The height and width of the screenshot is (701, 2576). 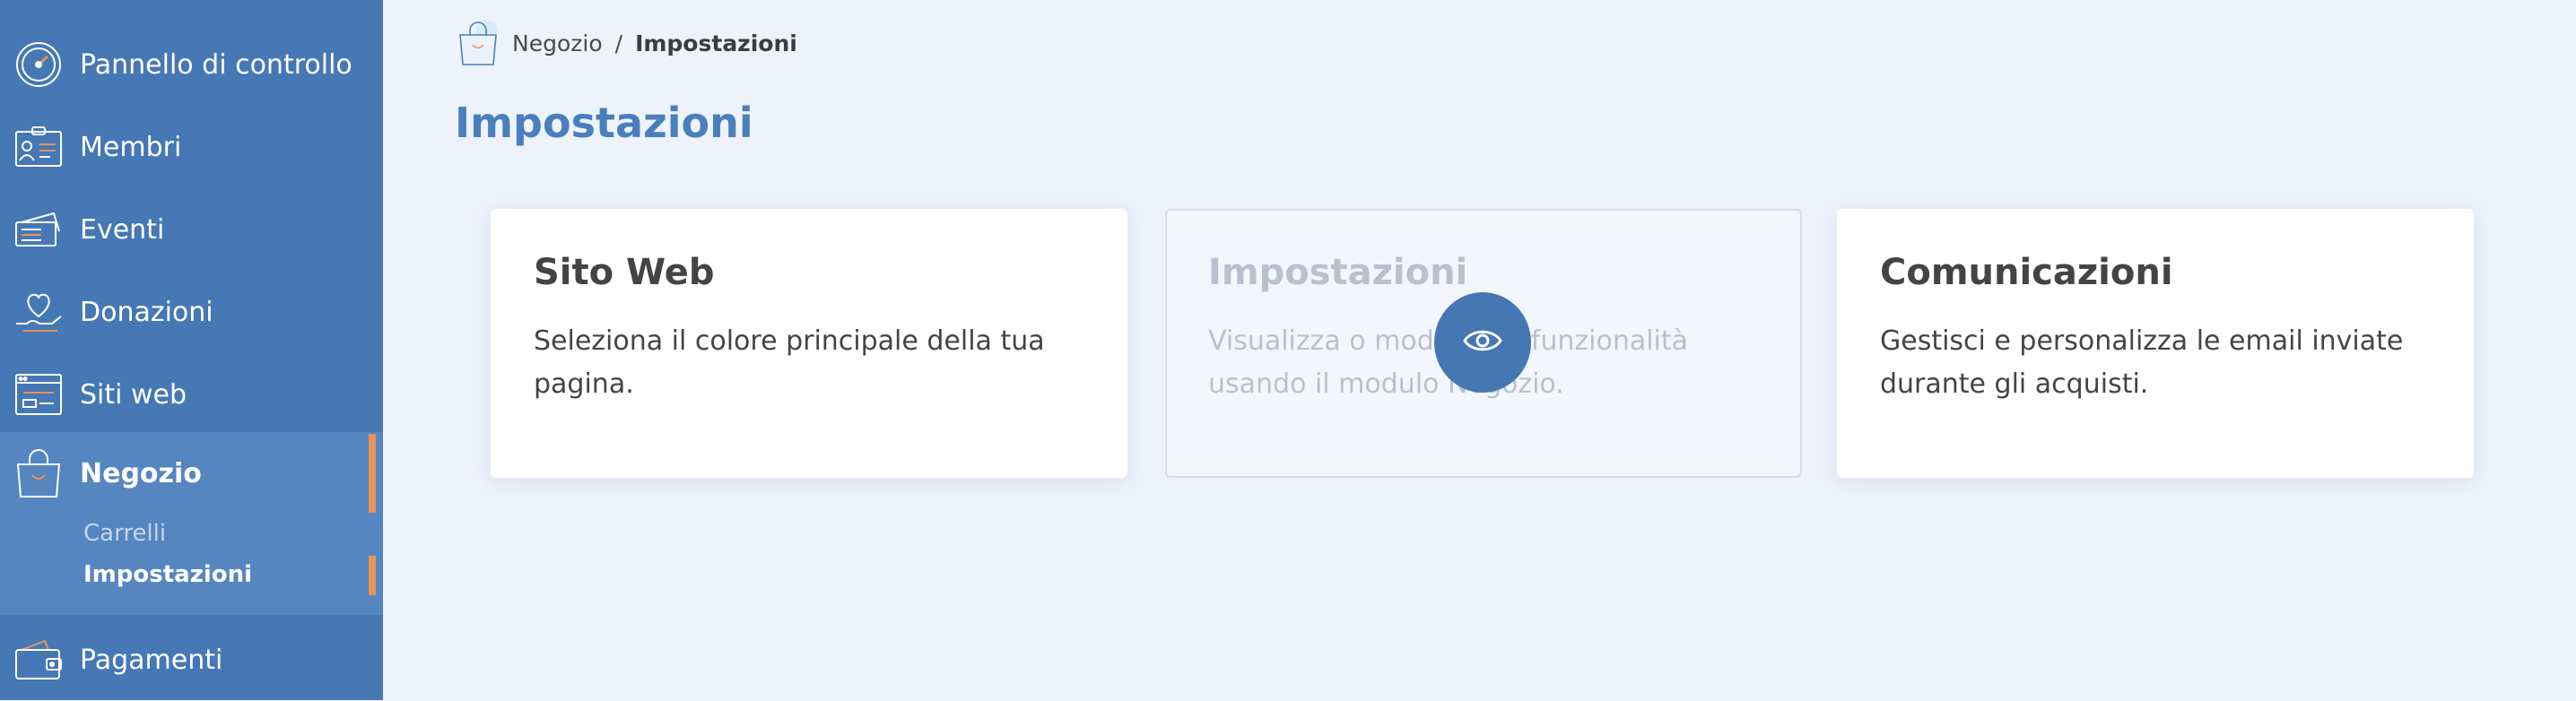 What do you see at coordinates (372, 473) in the screenshot?
I see `active-indicator` at bounding box center [372, 473].